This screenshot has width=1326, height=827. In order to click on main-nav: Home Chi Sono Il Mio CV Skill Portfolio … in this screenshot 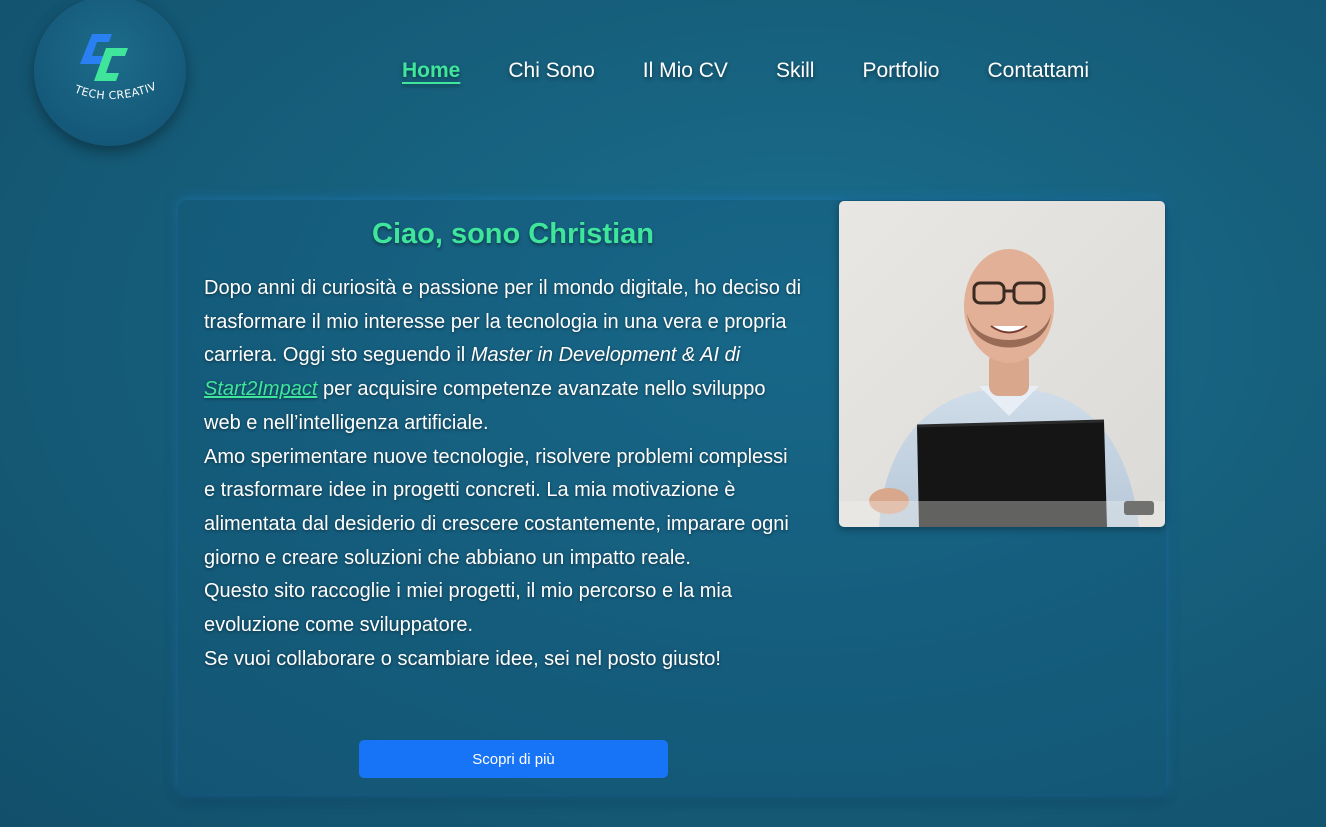, I will do `click(745, 71)`.